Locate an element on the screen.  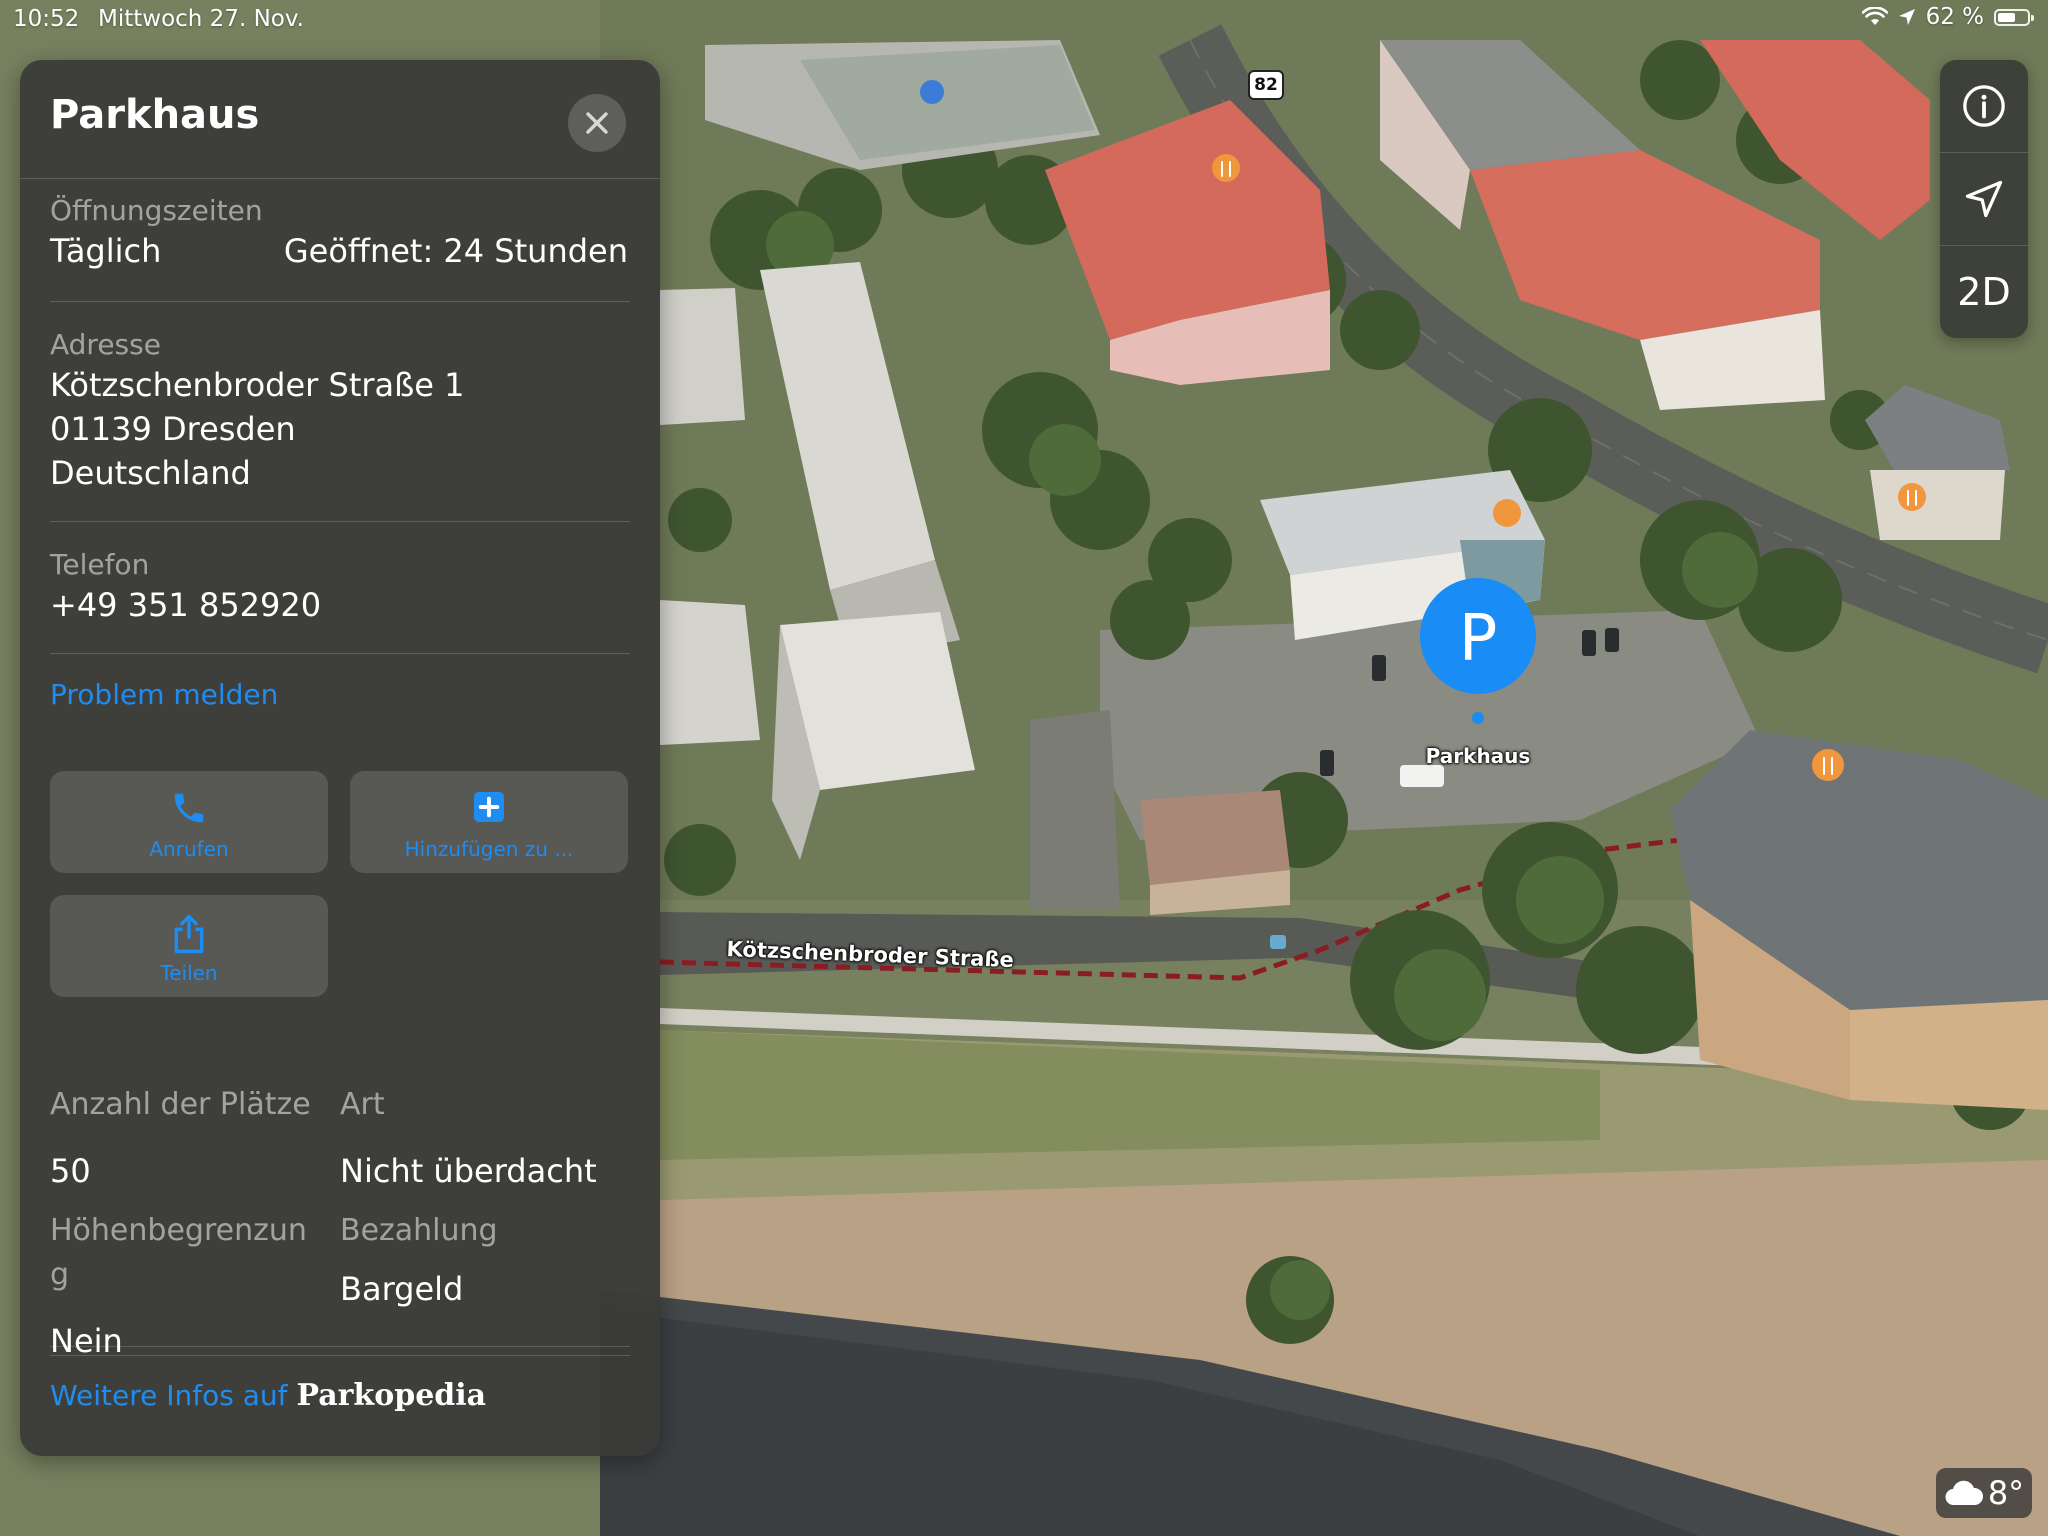
spots-label: Anzahl der Plätze is located at coordinates (180, 1104).